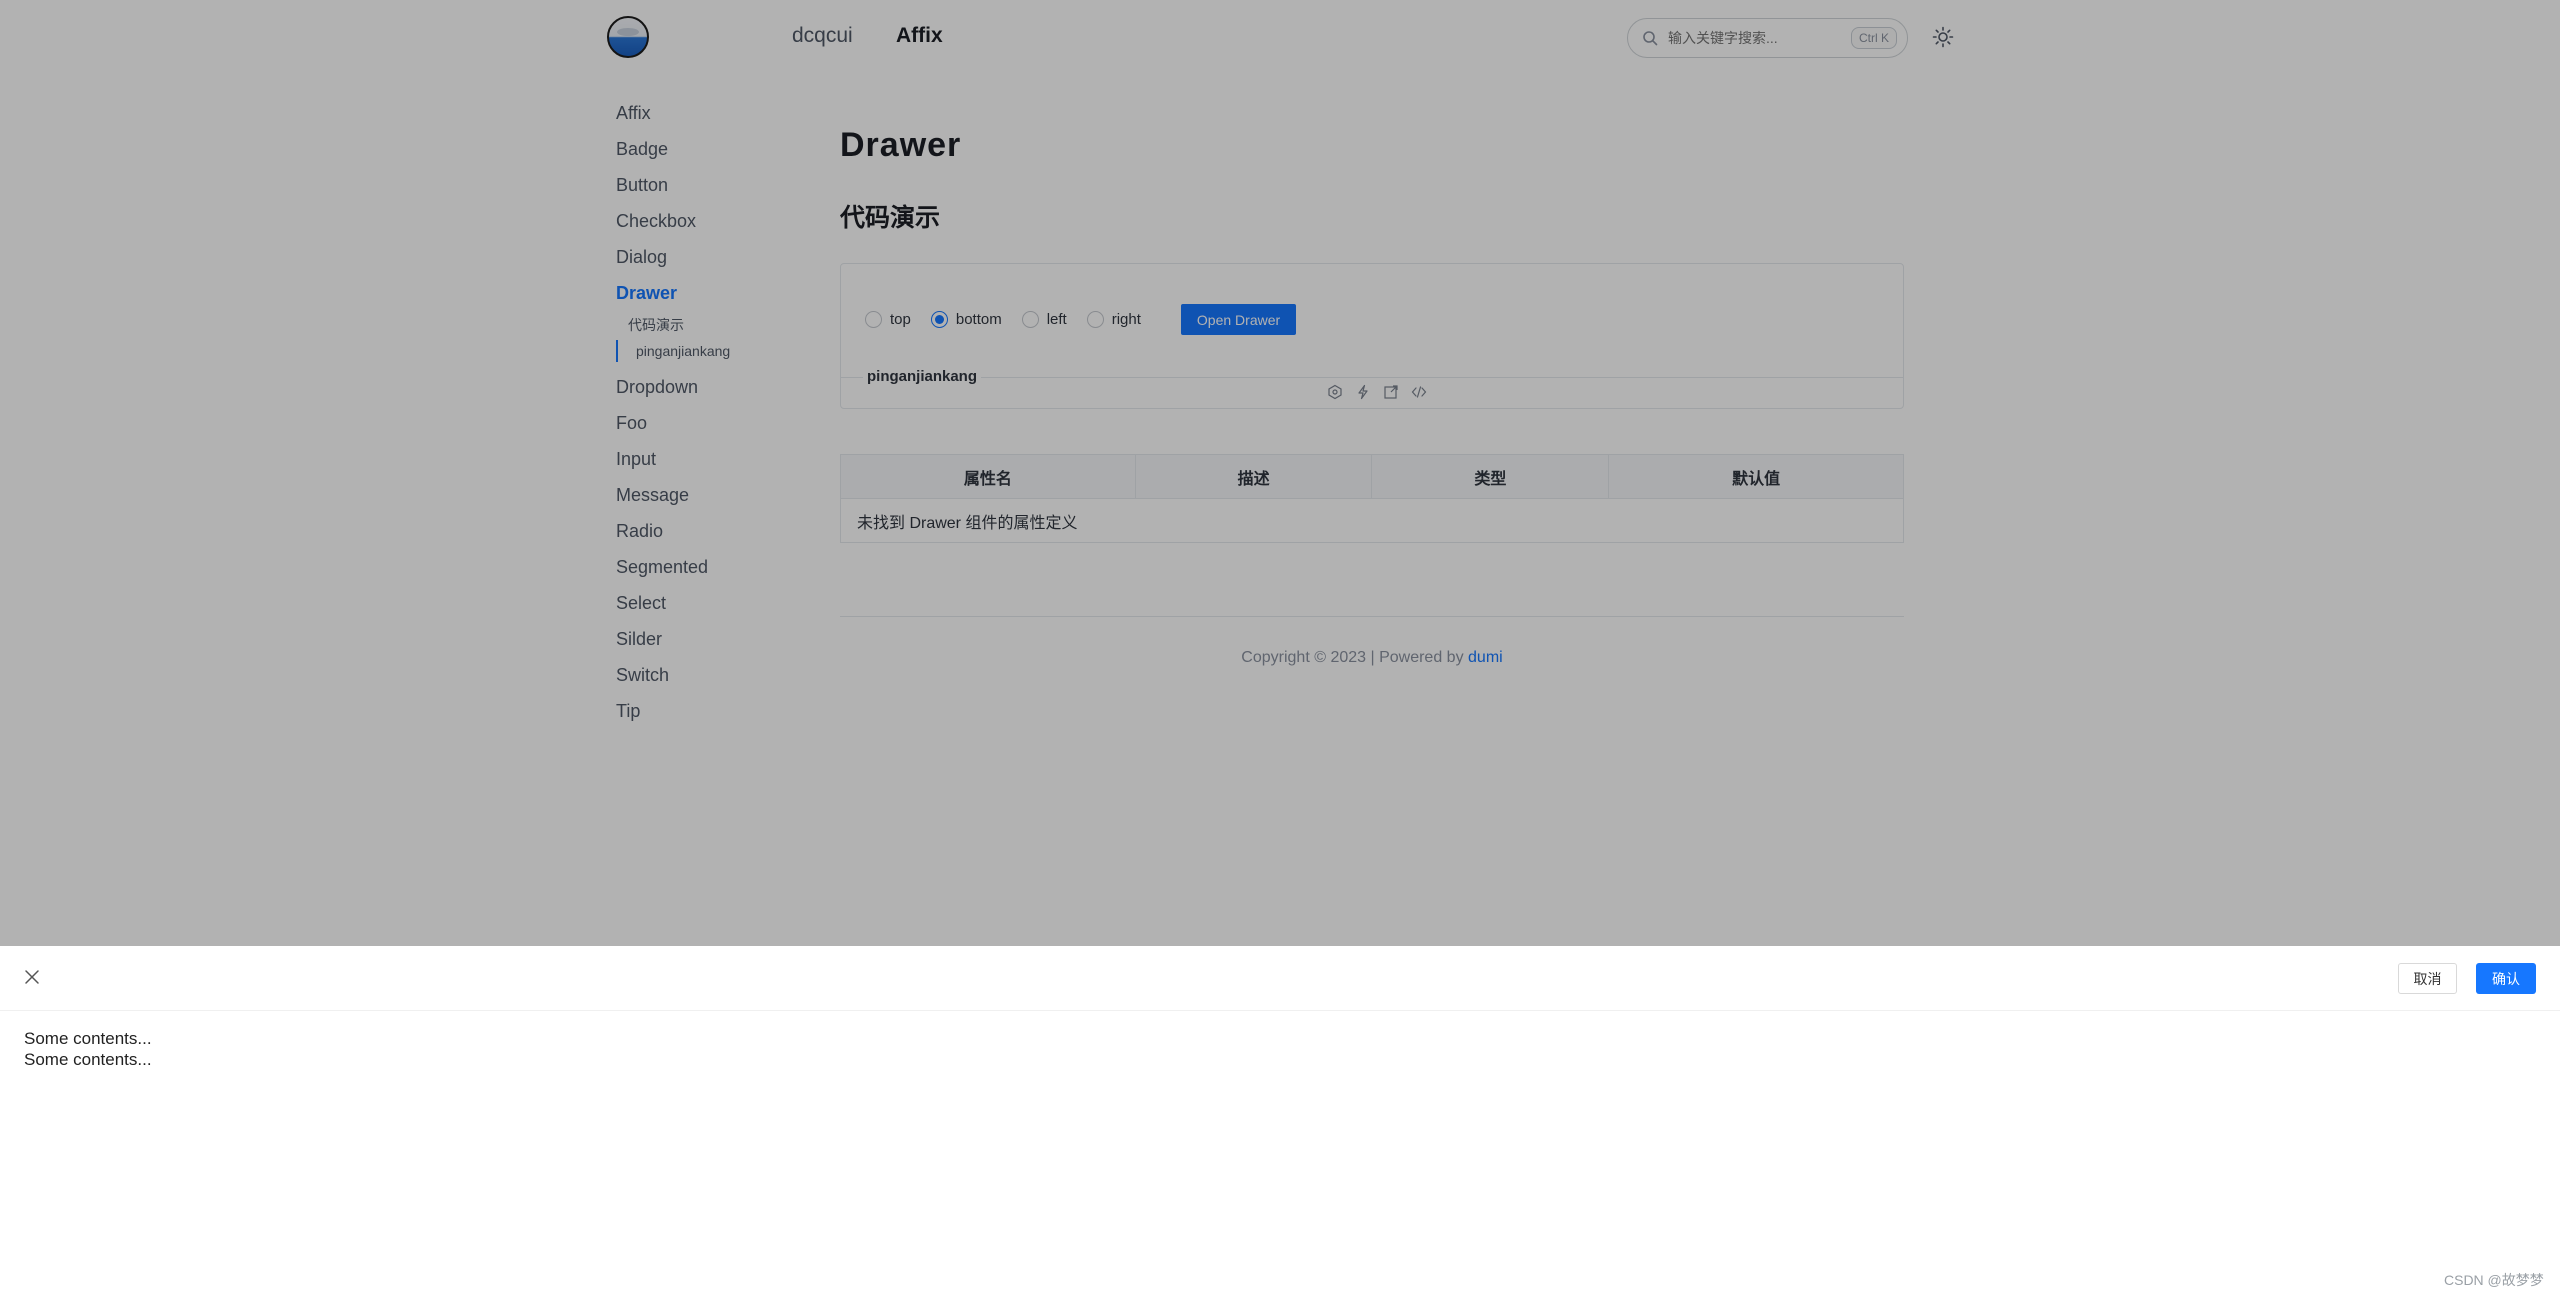 This screenshot has width=2560, height=1297. I want to click on close-icon, so click(32, 977).